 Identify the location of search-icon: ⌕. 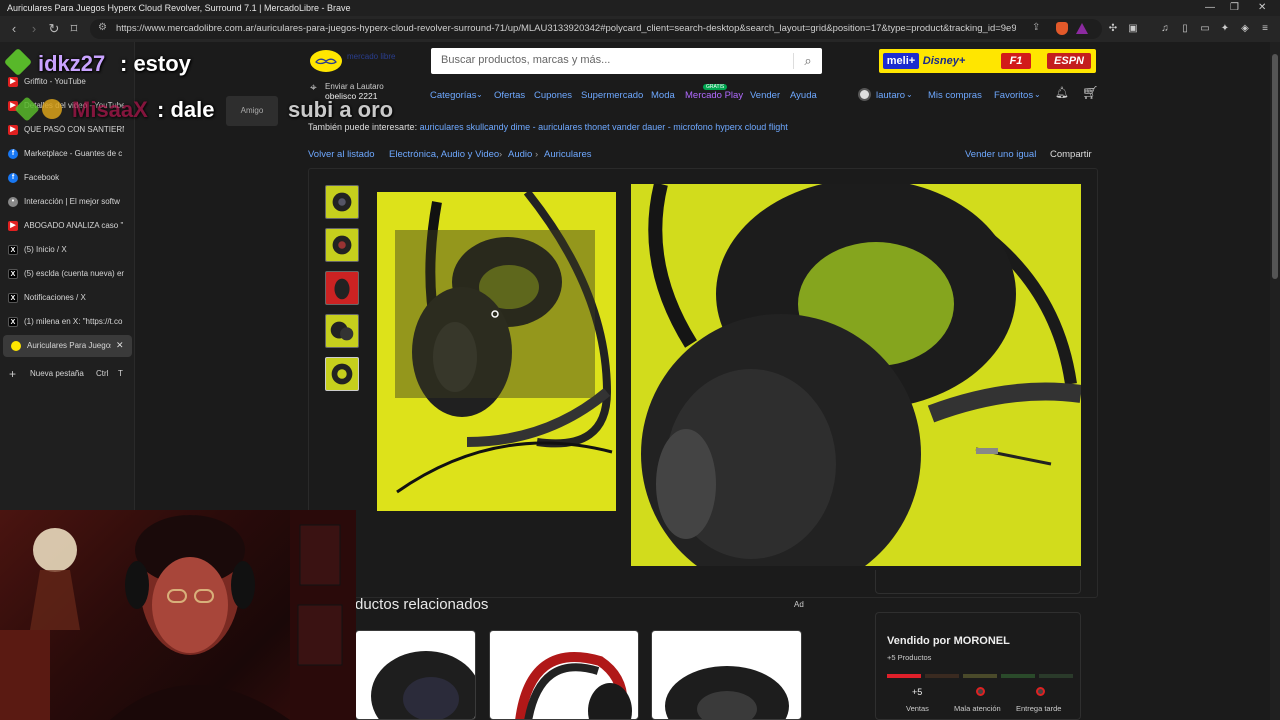
(808, 61).